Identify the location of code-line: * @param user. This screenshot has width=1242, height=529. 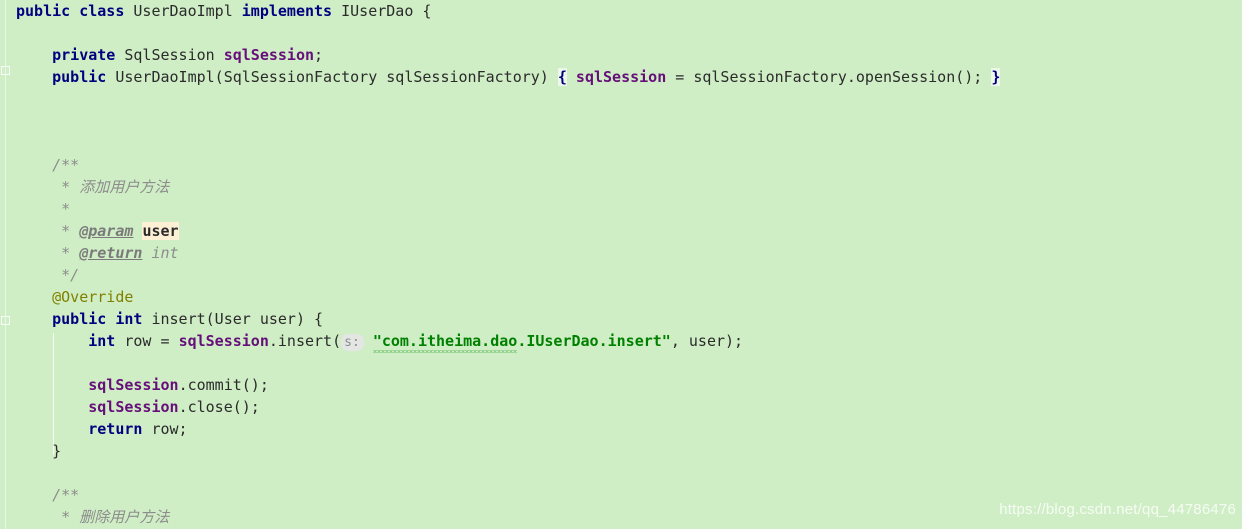
(97, 231).